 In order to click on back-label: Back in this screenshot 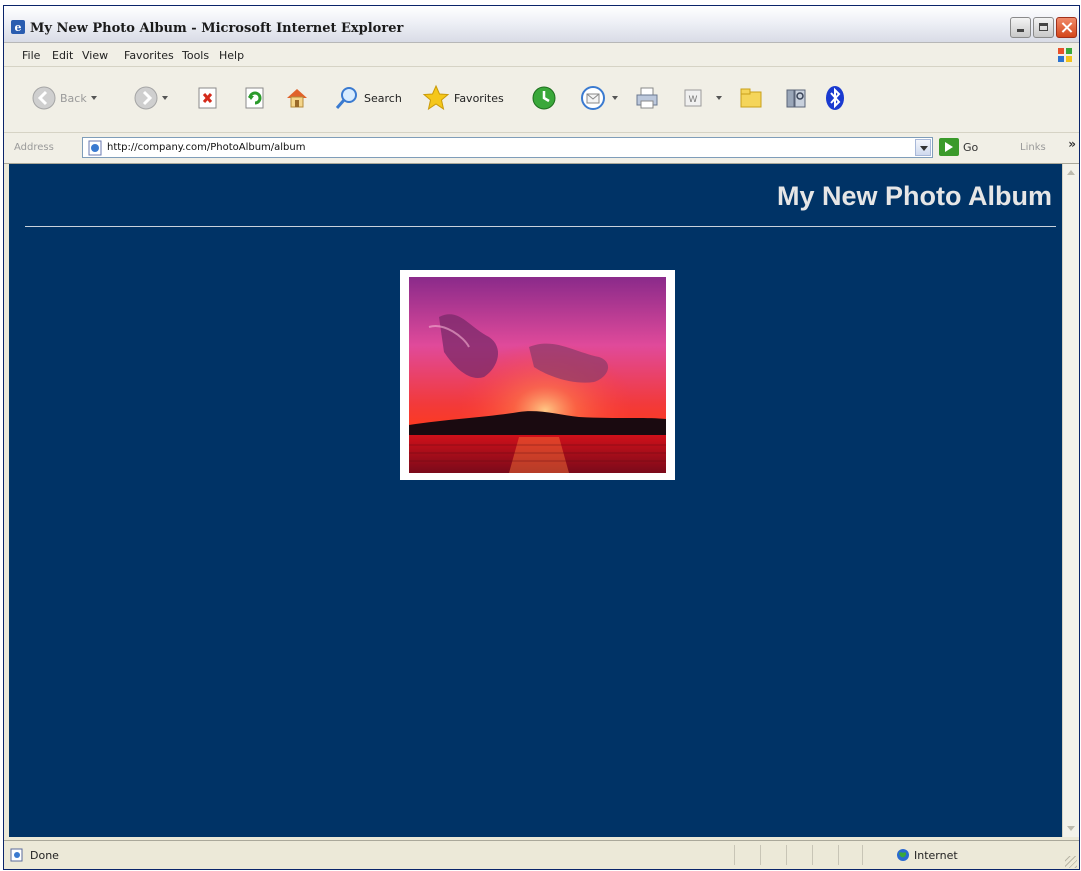, I will do `click(73, 98)`.